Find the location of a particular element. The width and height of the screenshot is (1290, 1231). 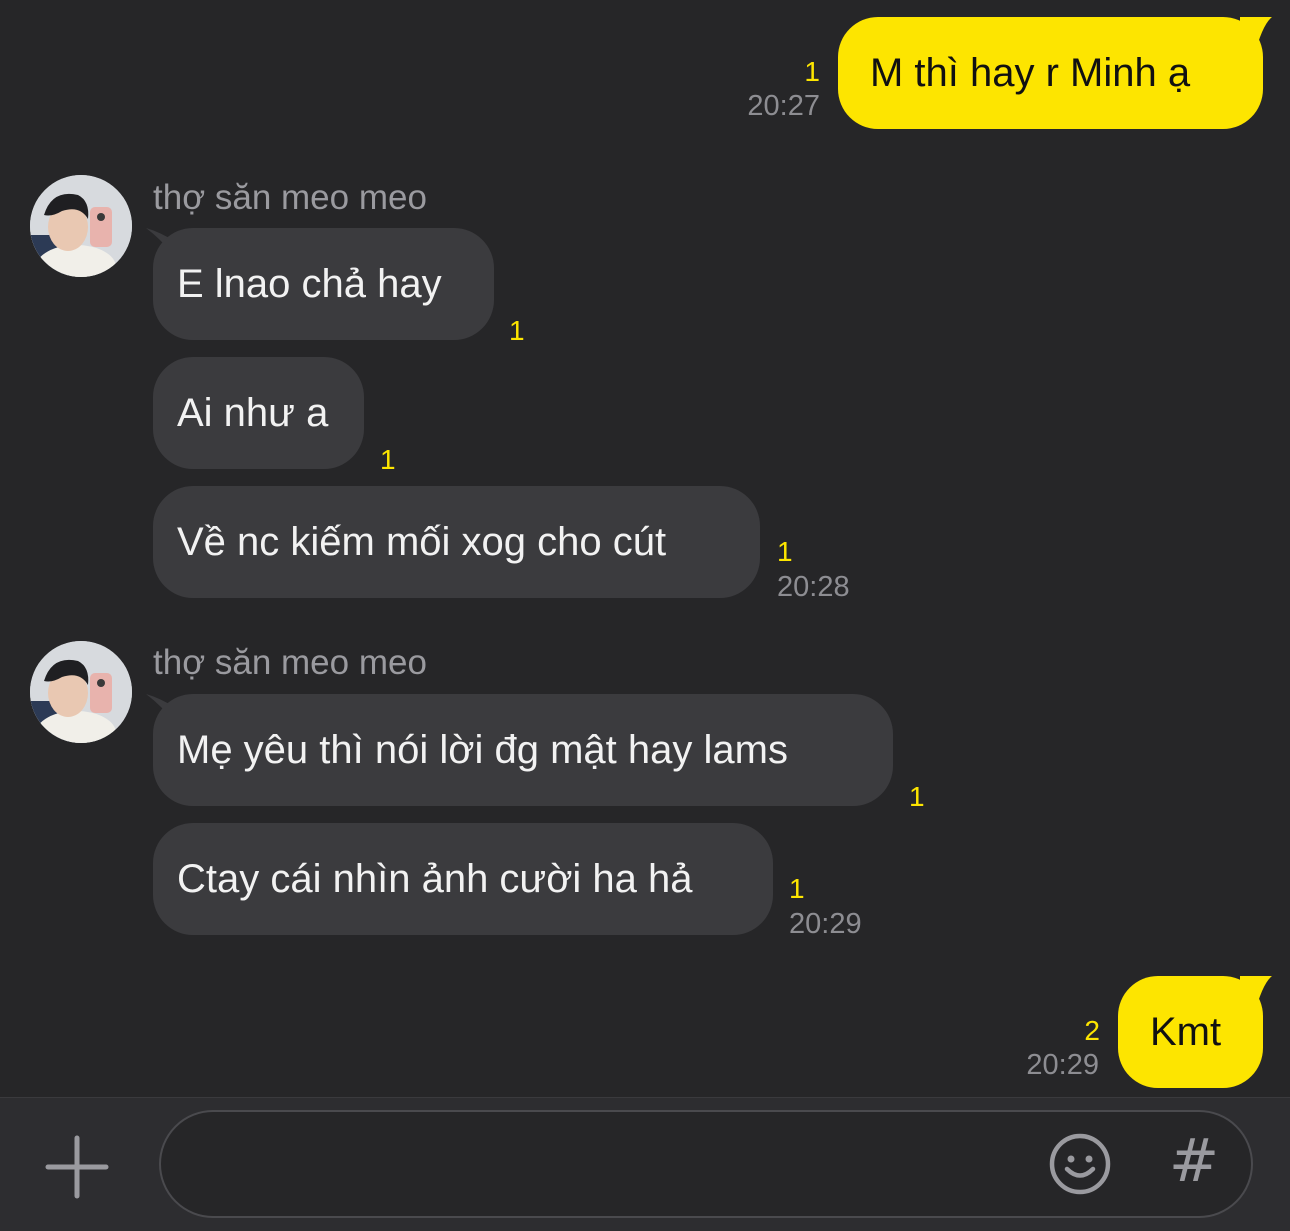

unread-count: 2 is located at coordinates (1092, 1030).